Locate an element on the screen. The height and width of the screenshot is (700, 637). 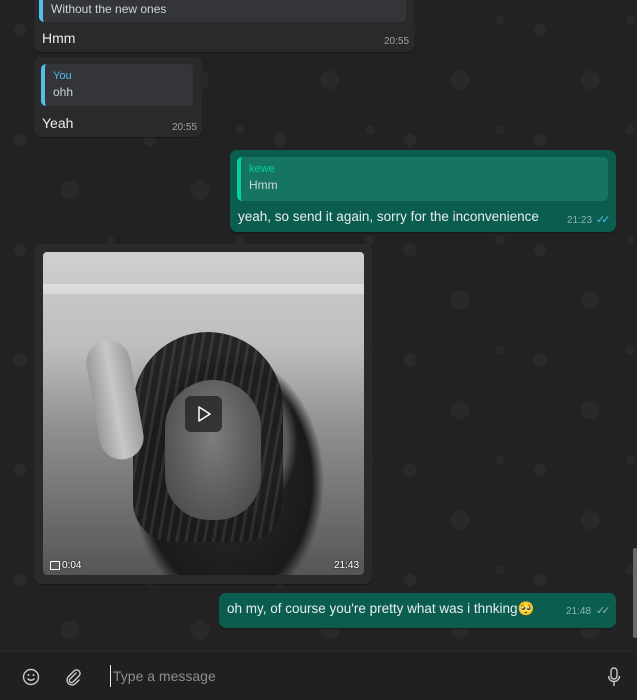
quoted-message: Without the new ones is located at coordinates (222, 11).